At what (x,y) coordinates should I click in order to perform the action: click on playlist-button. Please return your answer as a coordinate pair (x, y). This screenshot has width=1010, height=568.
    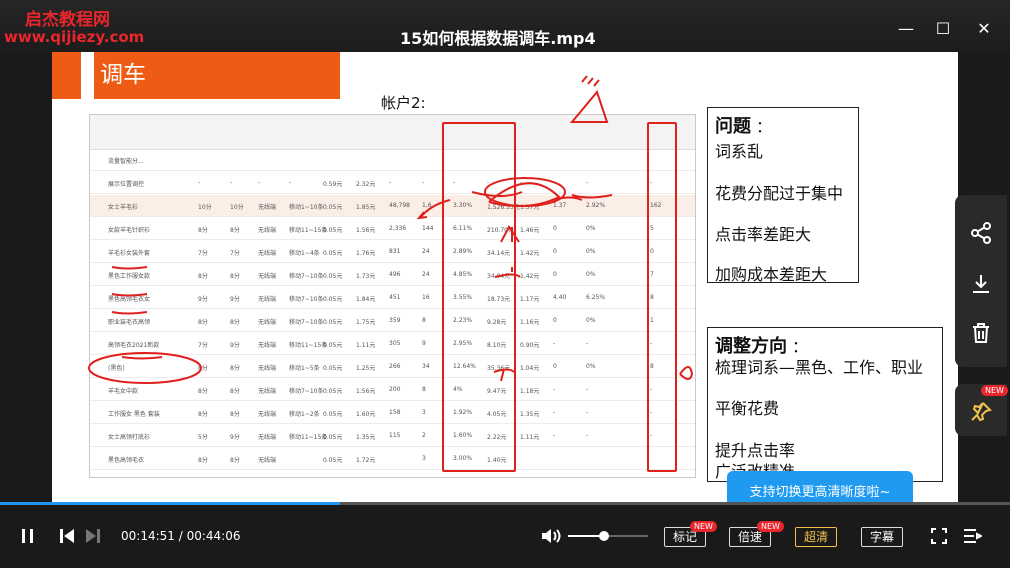
    Looking at the image, I should click on (973, 538).